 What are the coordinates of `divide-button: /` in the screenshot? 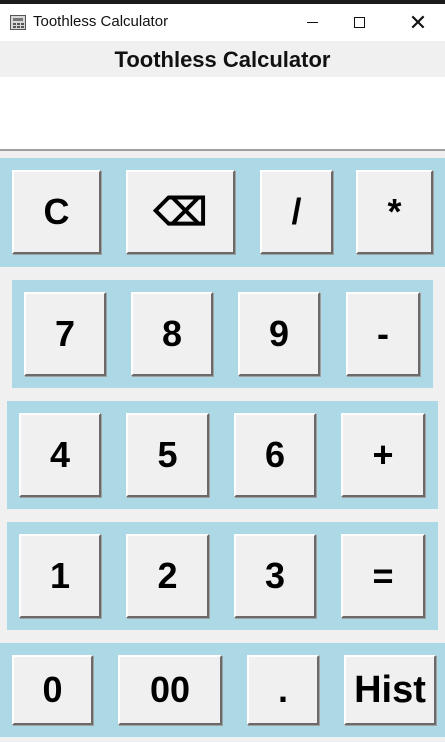 It's located at (296, 212).